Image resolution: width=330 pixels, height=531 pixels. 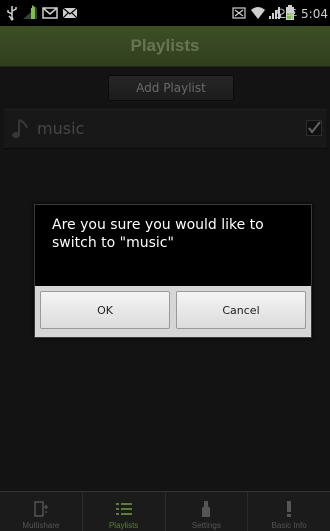 I want to click on wifi-icon, so click(x=258, y=13).